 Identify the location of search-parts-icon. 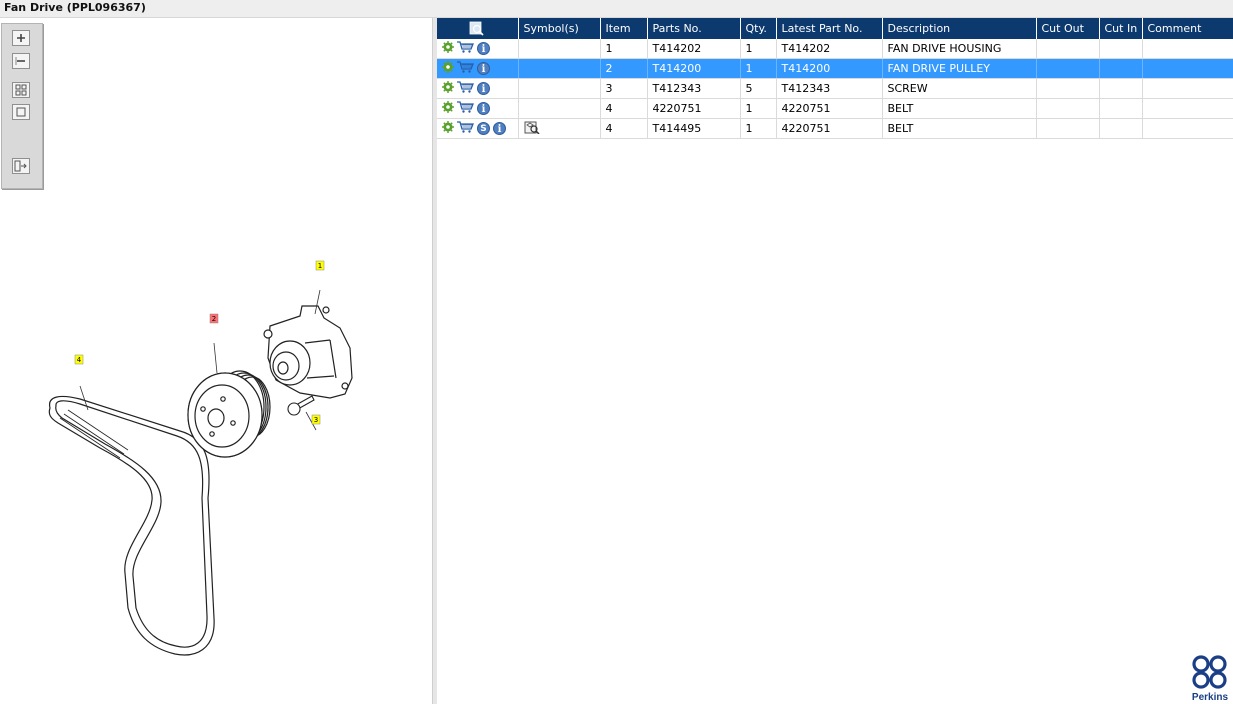
(476, 28).